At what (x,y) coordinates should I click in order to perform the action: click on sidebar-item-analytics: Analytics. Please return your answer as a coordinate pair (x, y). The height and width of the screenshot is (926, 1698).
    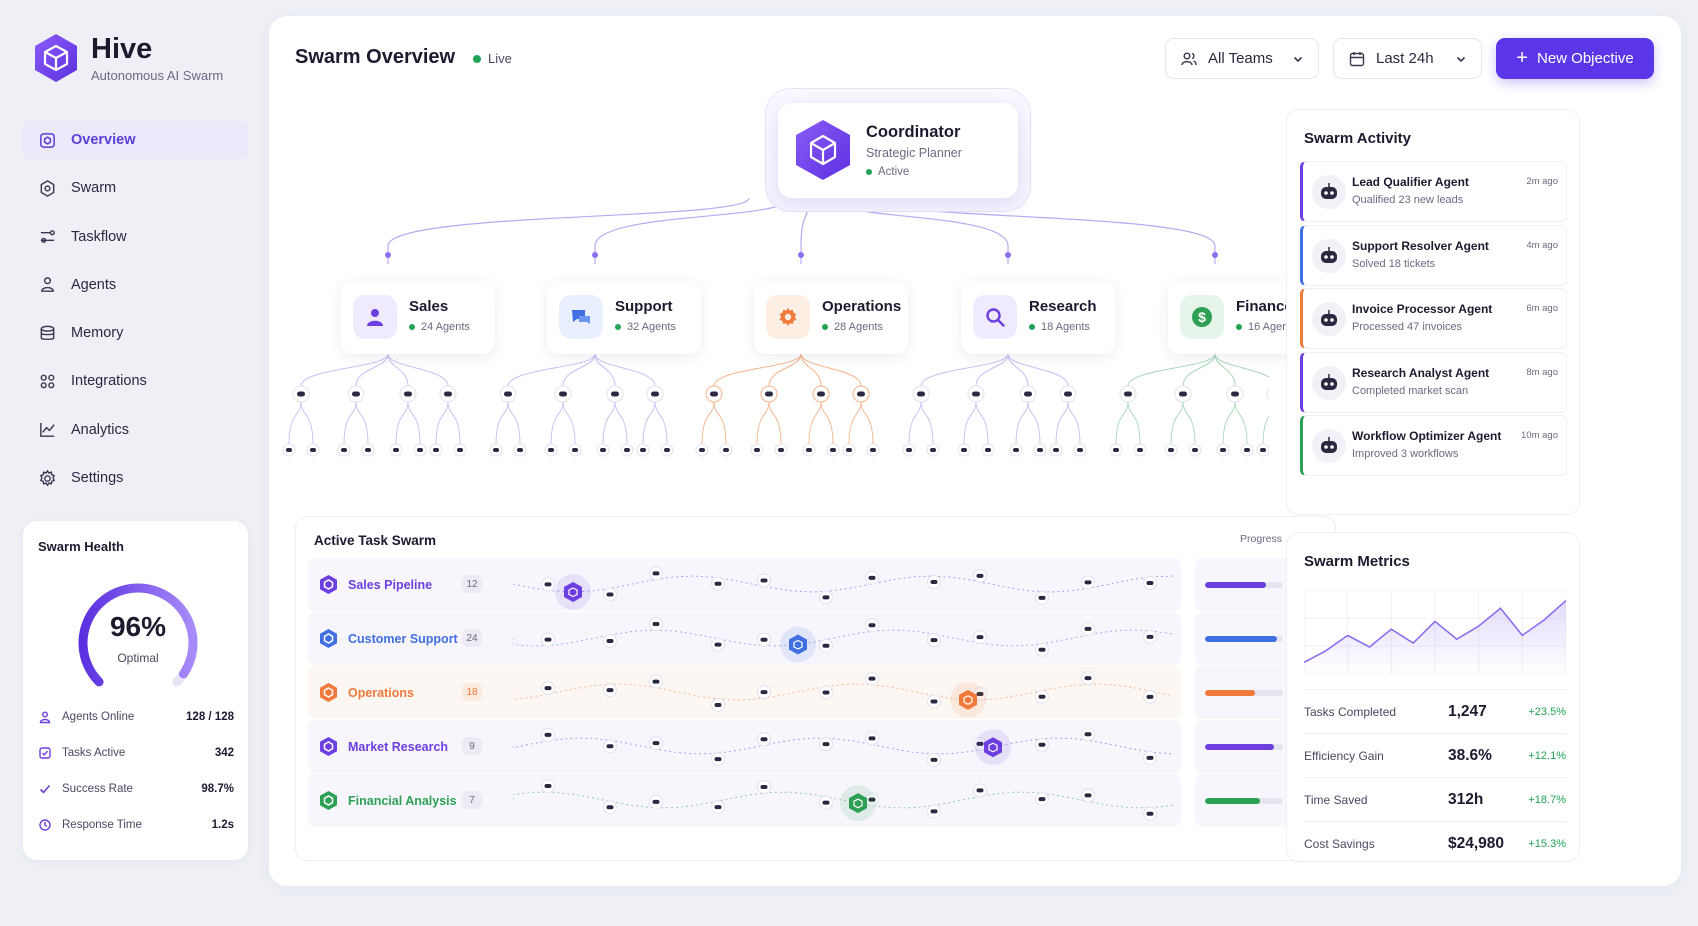
    Looking at the image, I should click on (135, 430).